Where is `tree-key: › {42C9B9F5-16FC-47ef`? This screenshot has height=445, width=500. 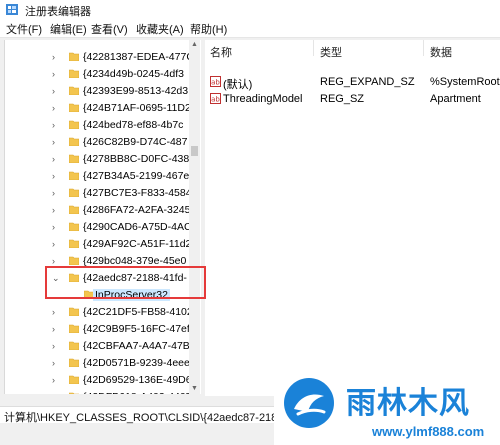 tree-key: › {42C9B9F5-16FC-47ef is located at coordinates (103, 329).